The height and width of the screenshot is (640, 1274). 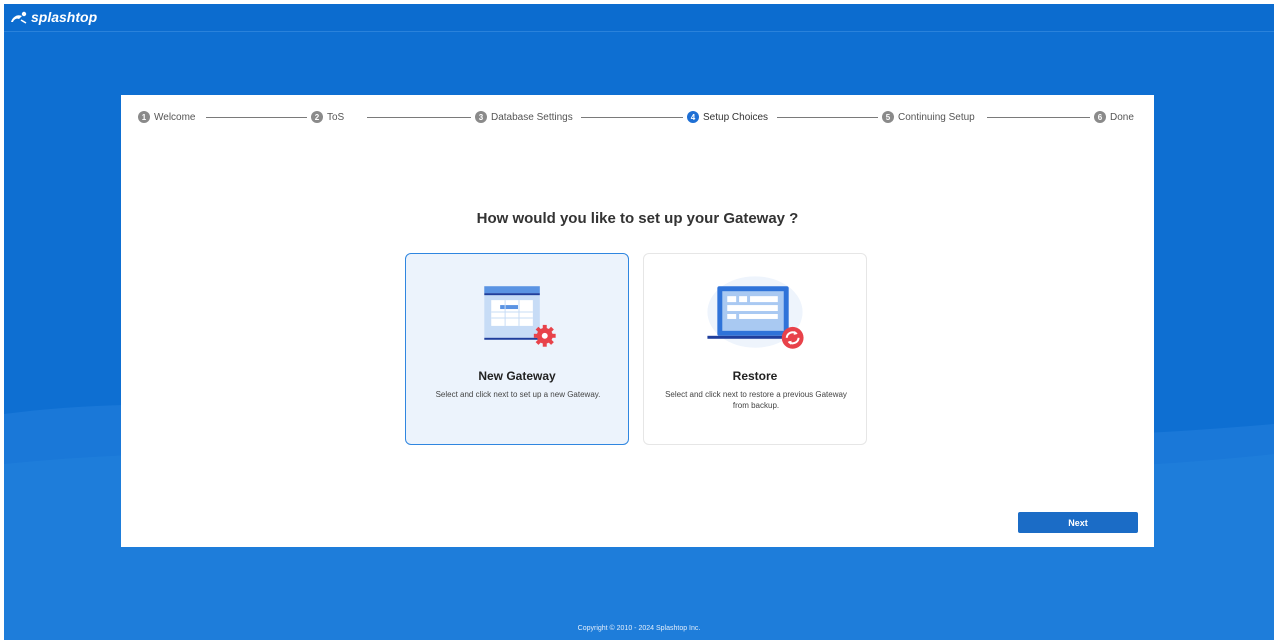 I want to click on splashtop-logo-icon, so click(x=19, y=17).